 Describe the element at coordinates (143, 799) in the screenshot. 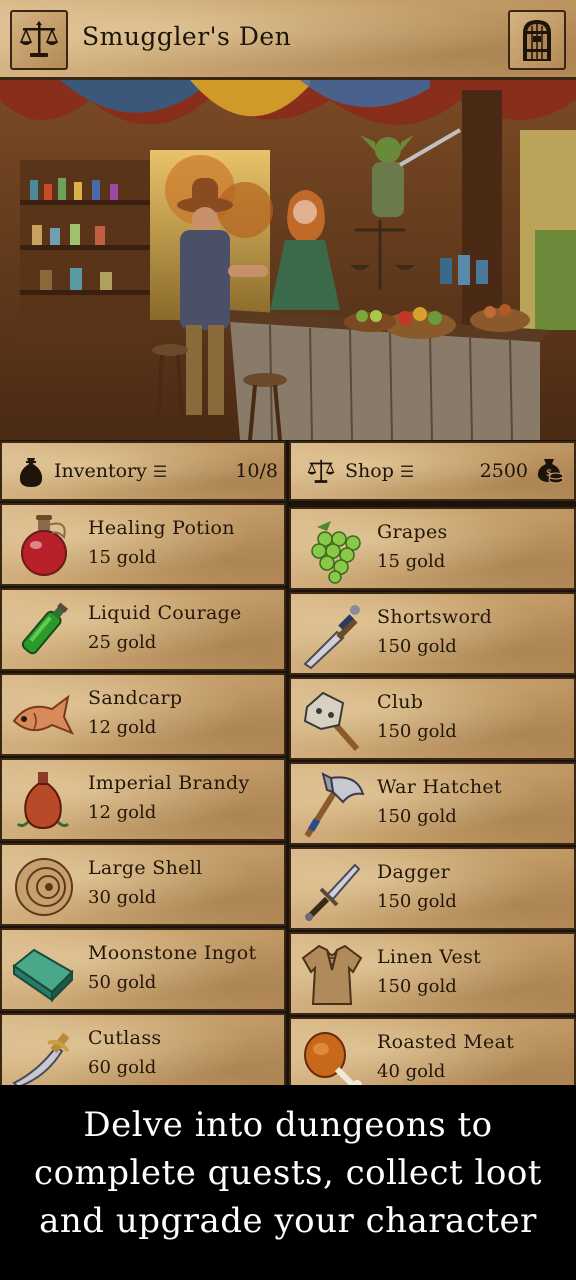

I see `list-item: Imperial Brandy 12 gold` at that location.